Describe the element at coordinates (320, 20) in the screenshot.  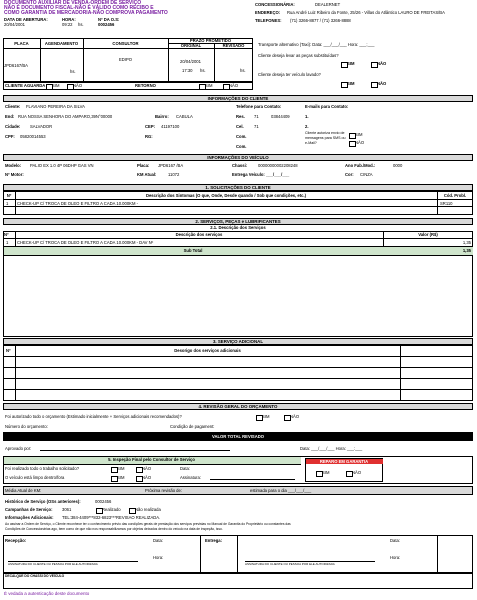
I see `telefones-value: (71) 3266-8877 / (71) 3266-8888` at that location.